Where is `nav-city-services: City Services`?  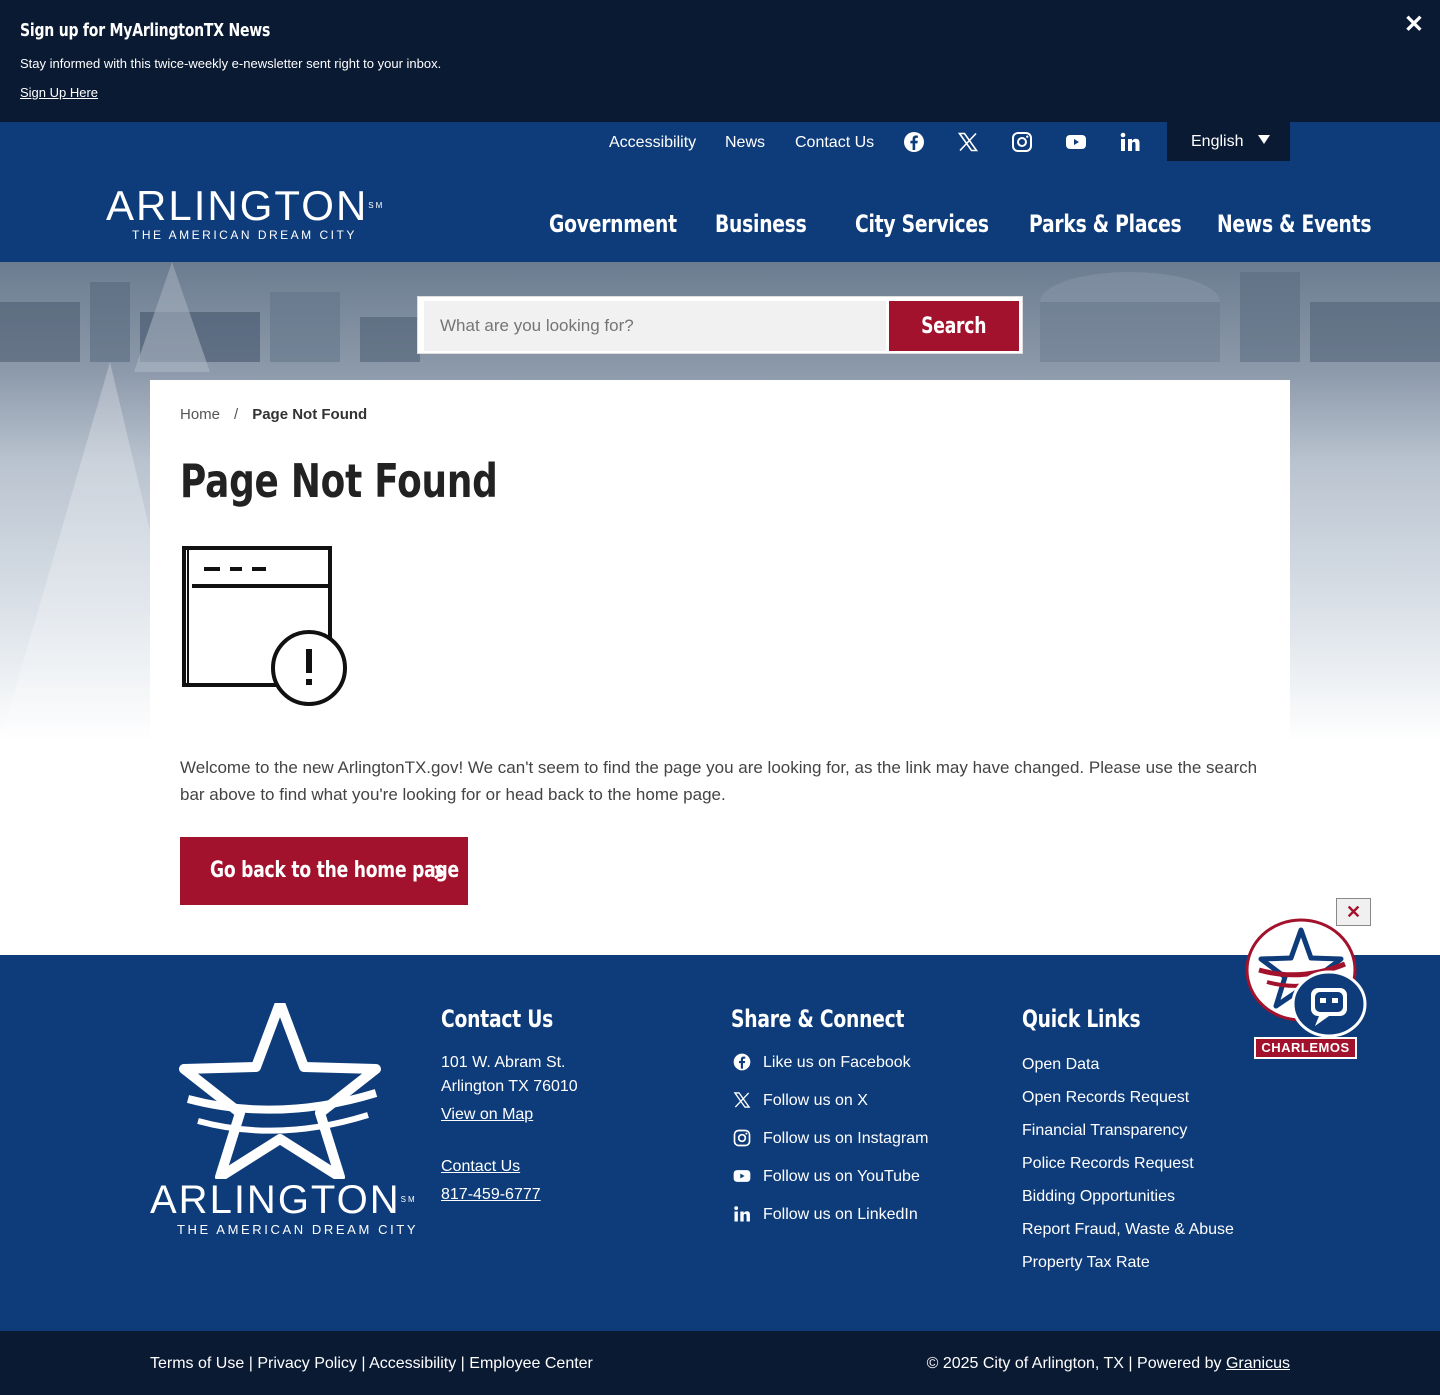 nav-city-services: City Services is located at coordinates (922, 224).